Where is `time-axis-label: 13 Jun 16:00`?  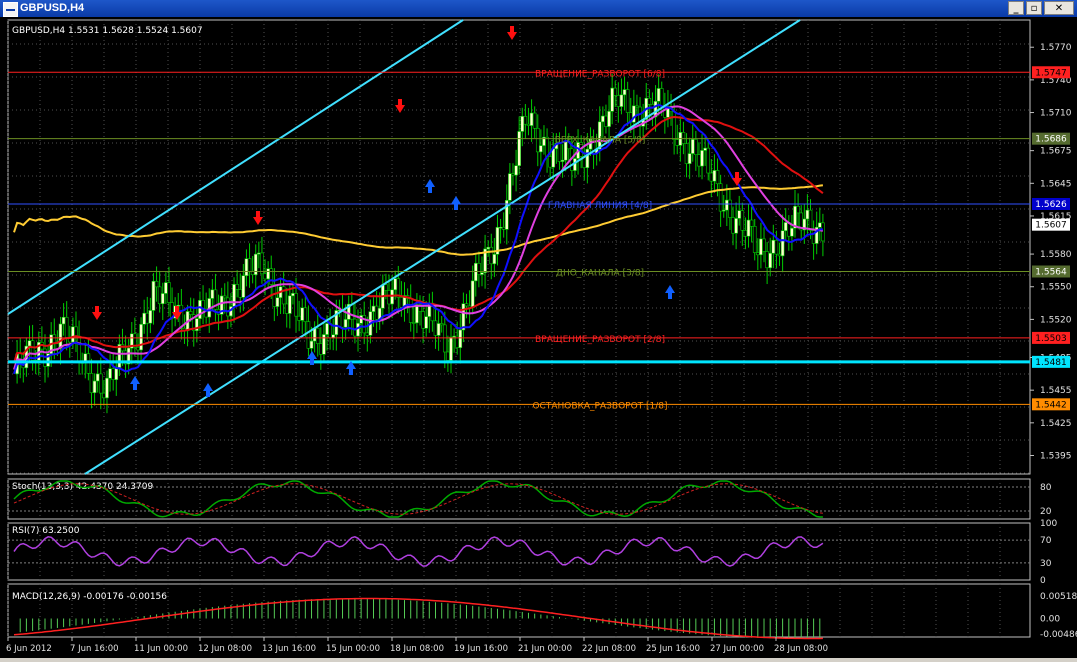
time-axis-label: 13 Jun 16:00 is located at coordinates (289, 649).